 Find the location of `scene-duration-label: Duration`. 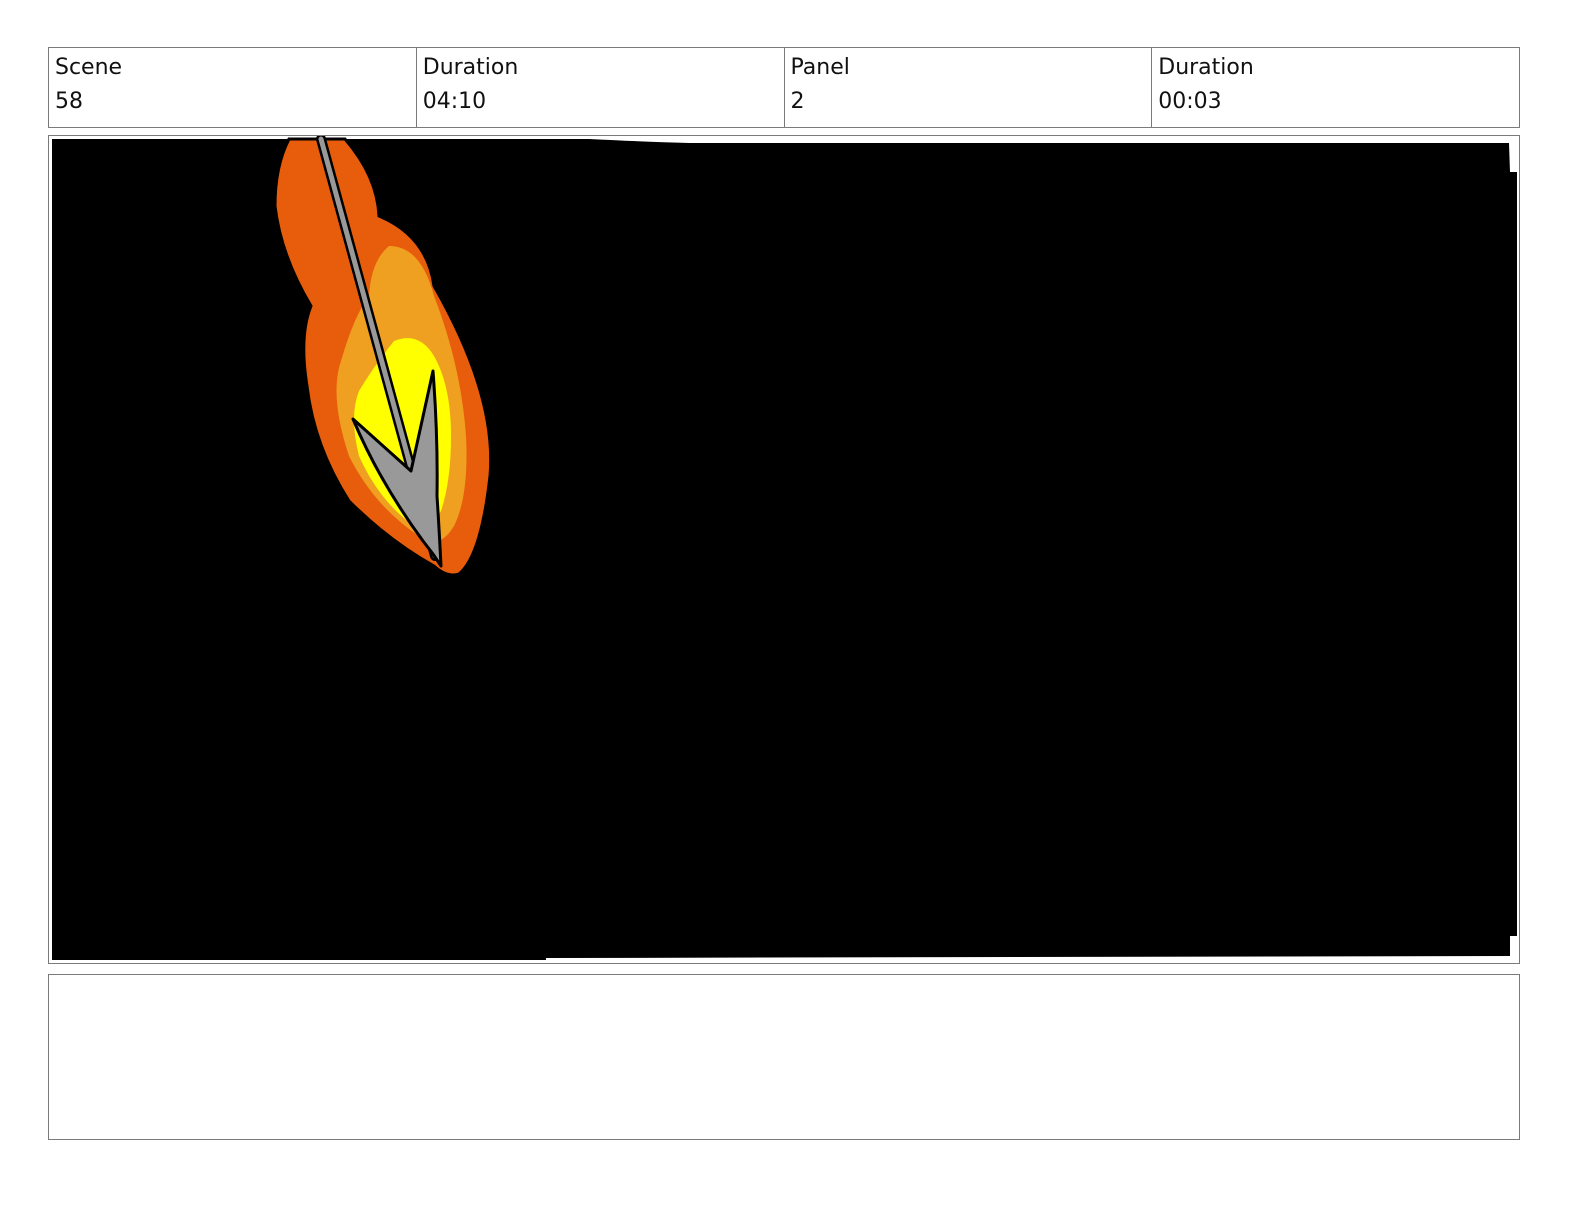

scene-duration-label: Duration is located at coordinates (470, 67).